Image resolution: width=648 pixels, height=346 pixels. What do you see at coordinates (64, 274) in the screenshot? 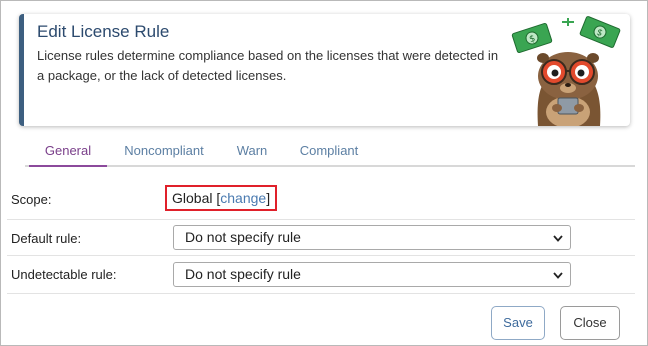
I see `undetectable-rule-label: Undetectable rule:` at bounding box center [64, 274].